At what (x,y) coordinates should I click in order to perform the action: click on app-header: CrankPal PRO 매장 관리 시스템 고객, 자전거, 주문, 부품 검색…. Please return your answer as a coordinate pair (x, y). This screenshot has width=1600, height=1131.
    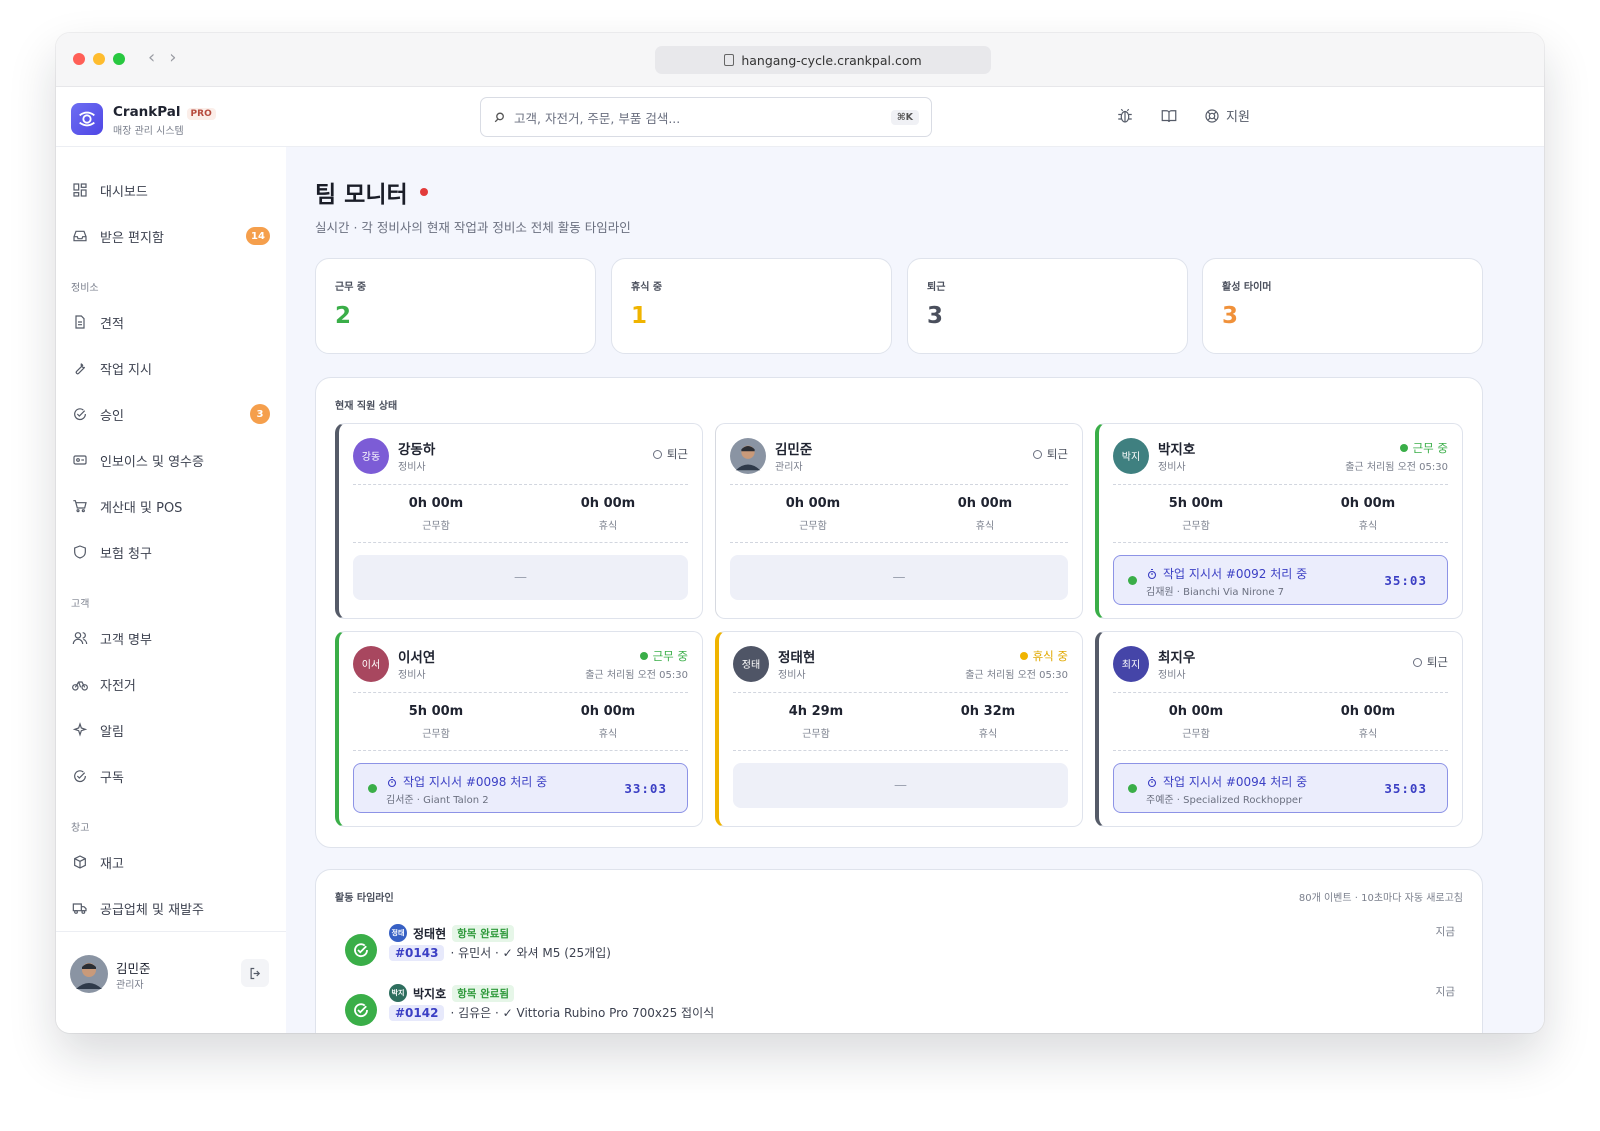
    Looking at the image, I should click on (800, 117).